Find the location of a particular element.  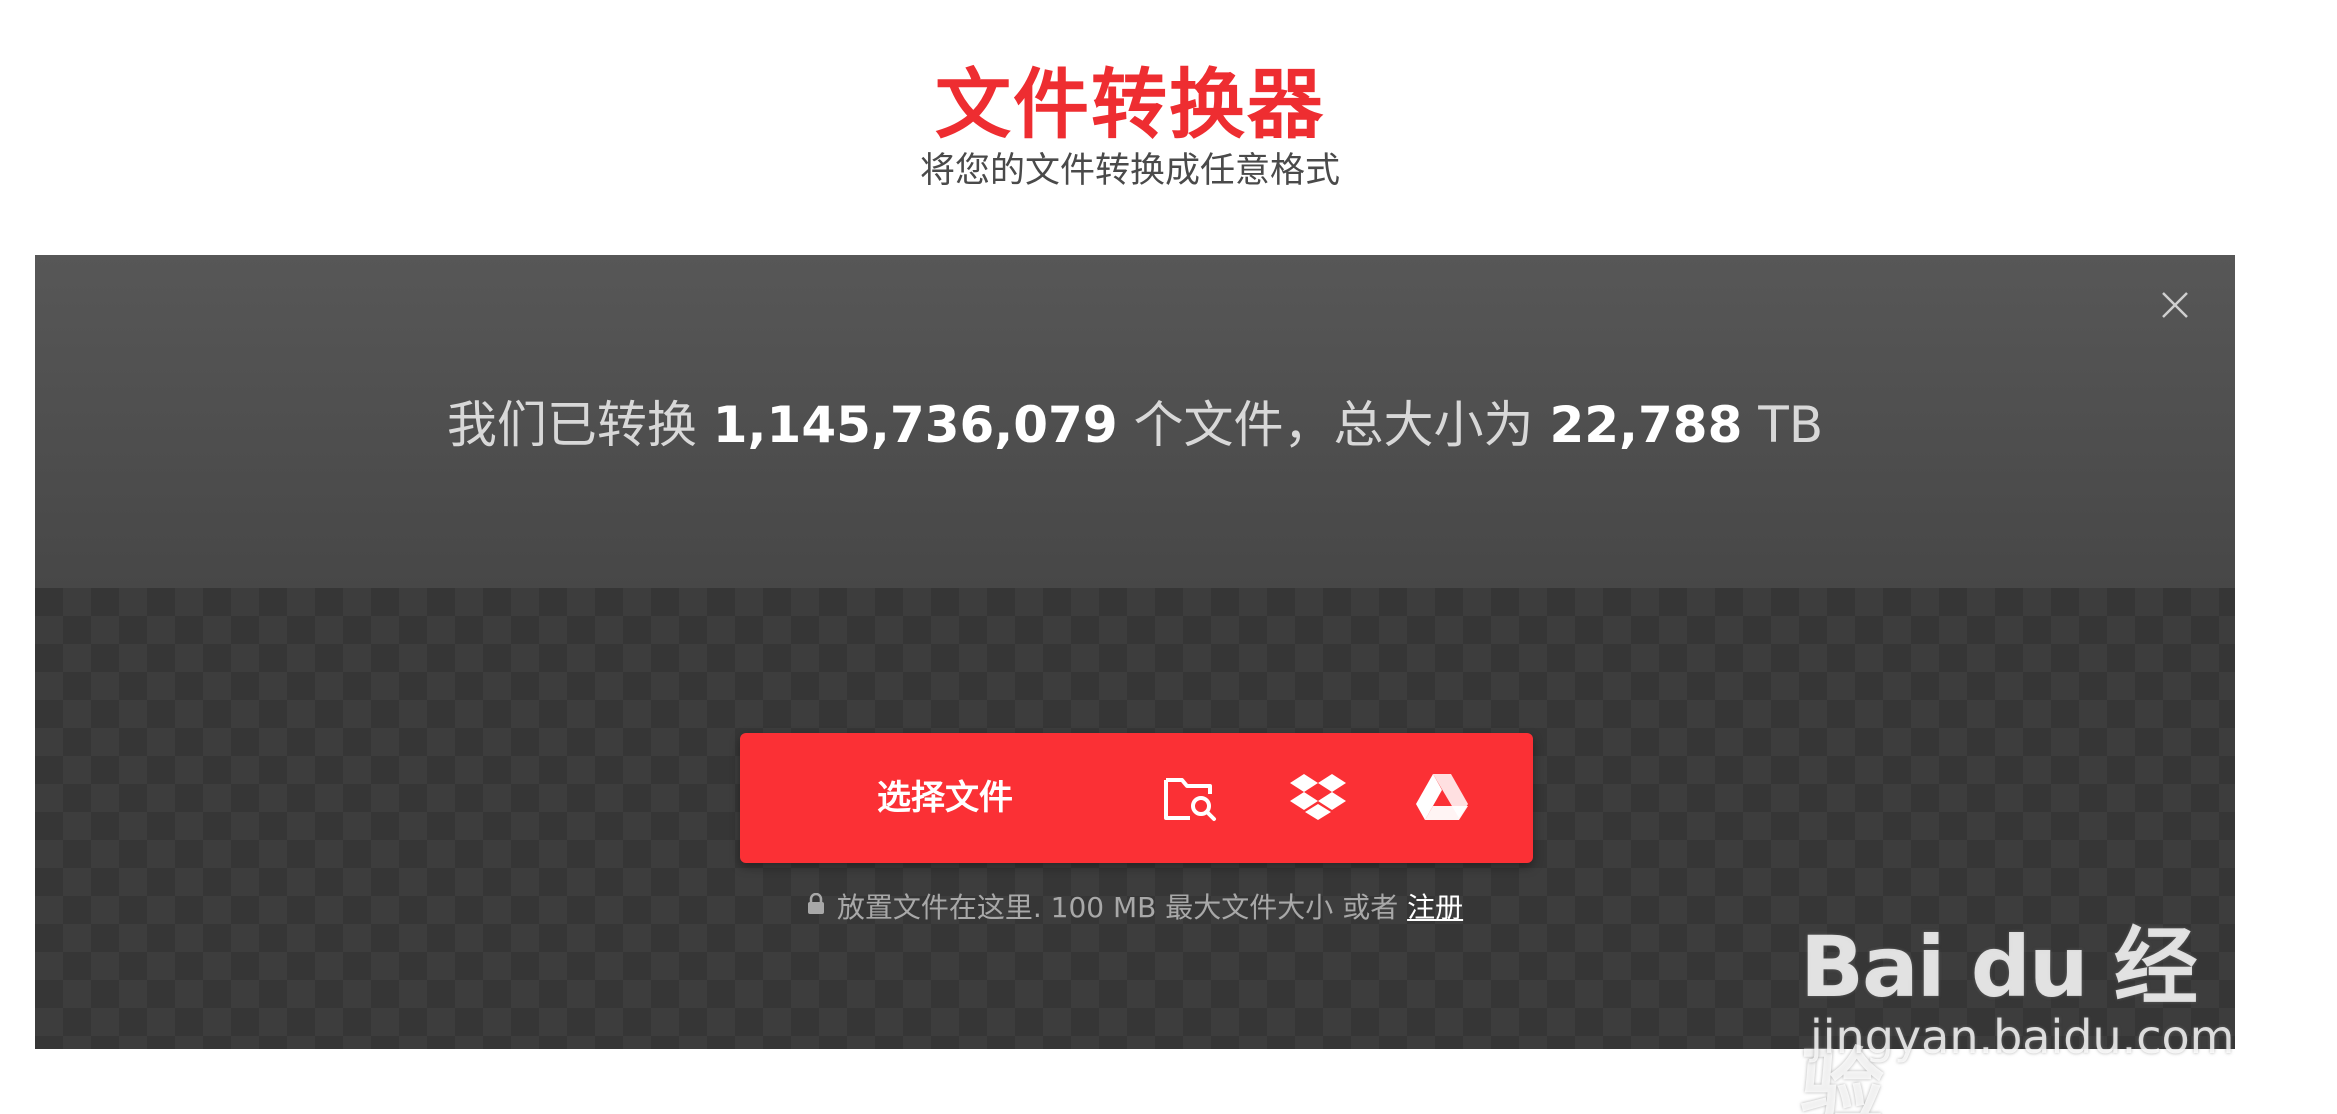

google-drive-icon is located at coordinates (1442, 798).